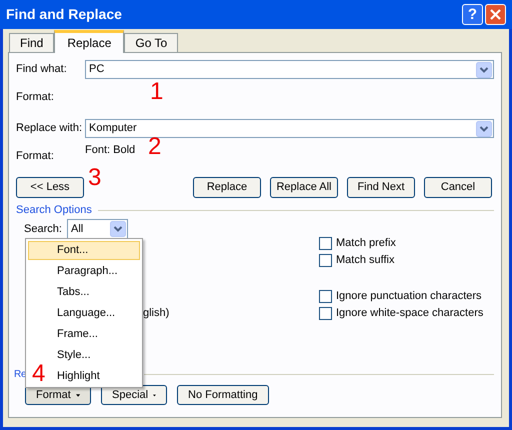 The height and width of the screenshot is (430, 512). Describe the element at coordinates (39, 374) in the screenshot. I see `annotation-number: 4` at that location.